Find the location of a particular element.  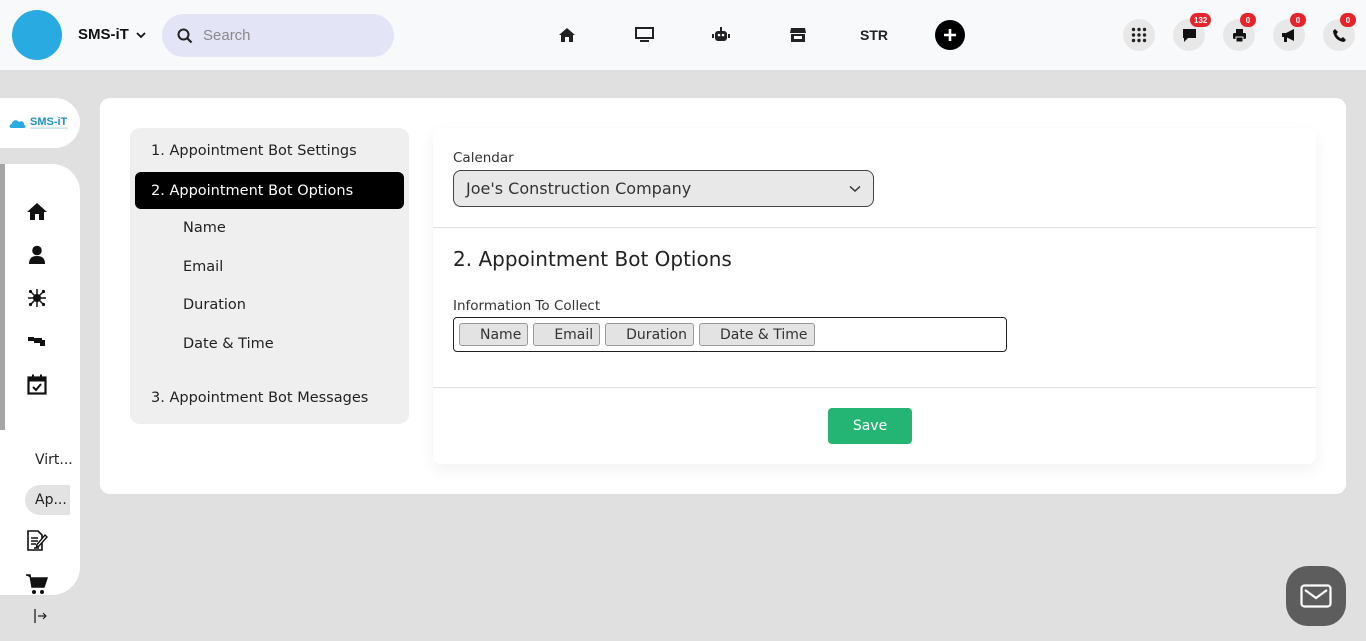

calls-badge: 0 is located at coordinates (1348, 20).